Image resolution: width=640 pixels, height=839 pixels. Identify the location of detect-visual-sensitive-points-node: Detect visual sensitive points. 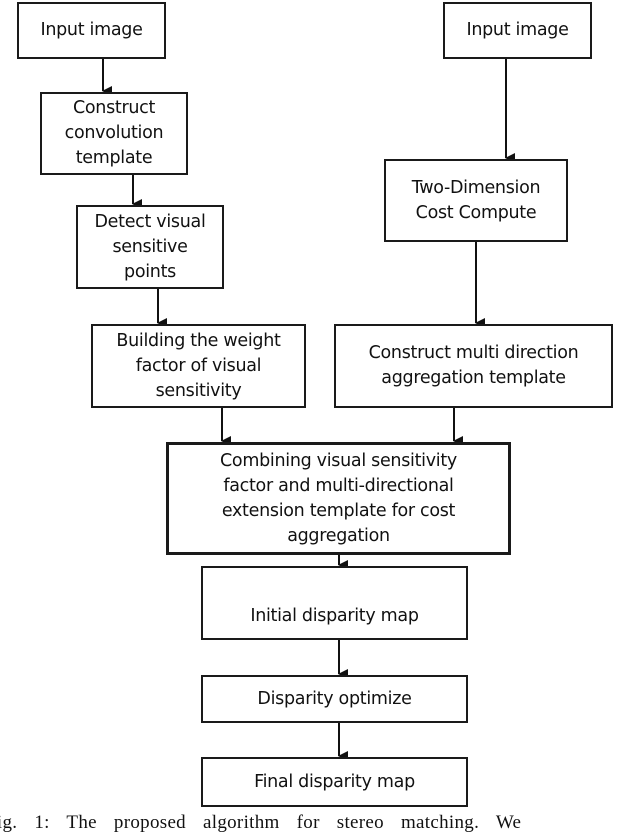
(150, 247).